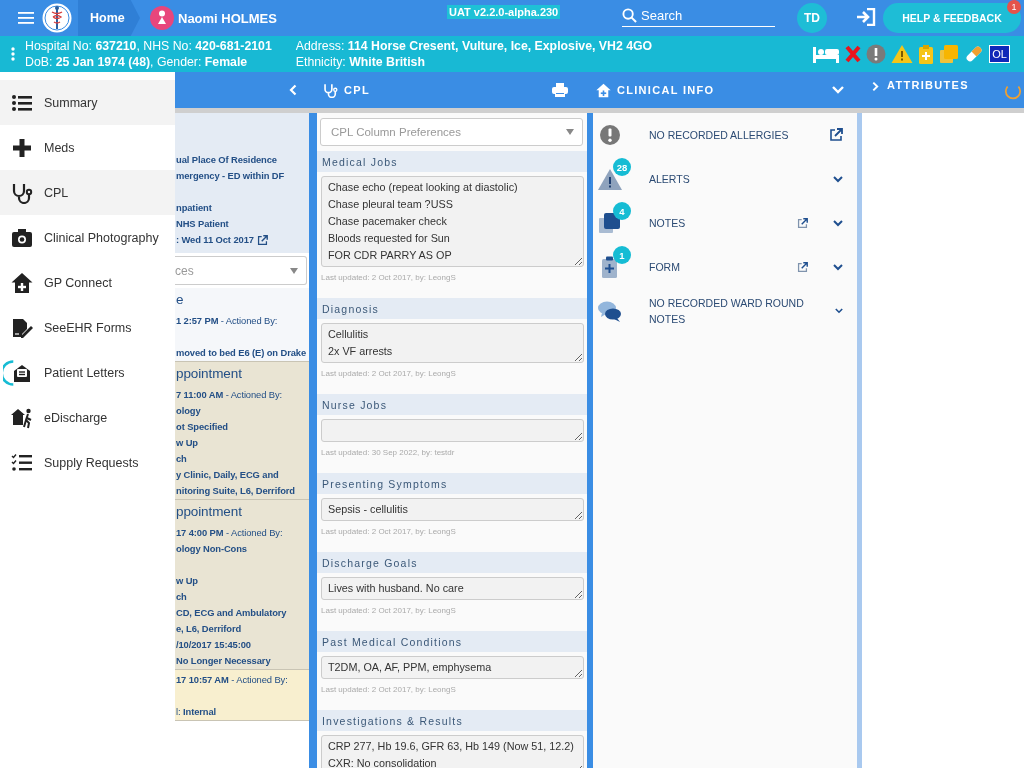 The image size is (1024, 768). Describe the element at coordinates (242, 585) in the screenshot. I see `timeline-entry-card: ppointment 17 4:00 PM - Actioned By: ology Non-Cons w Up ch CD, ECG and Ambulatory e, L6, Derriford /10/2017 15:45:00 No Longer Necessary` at that location.